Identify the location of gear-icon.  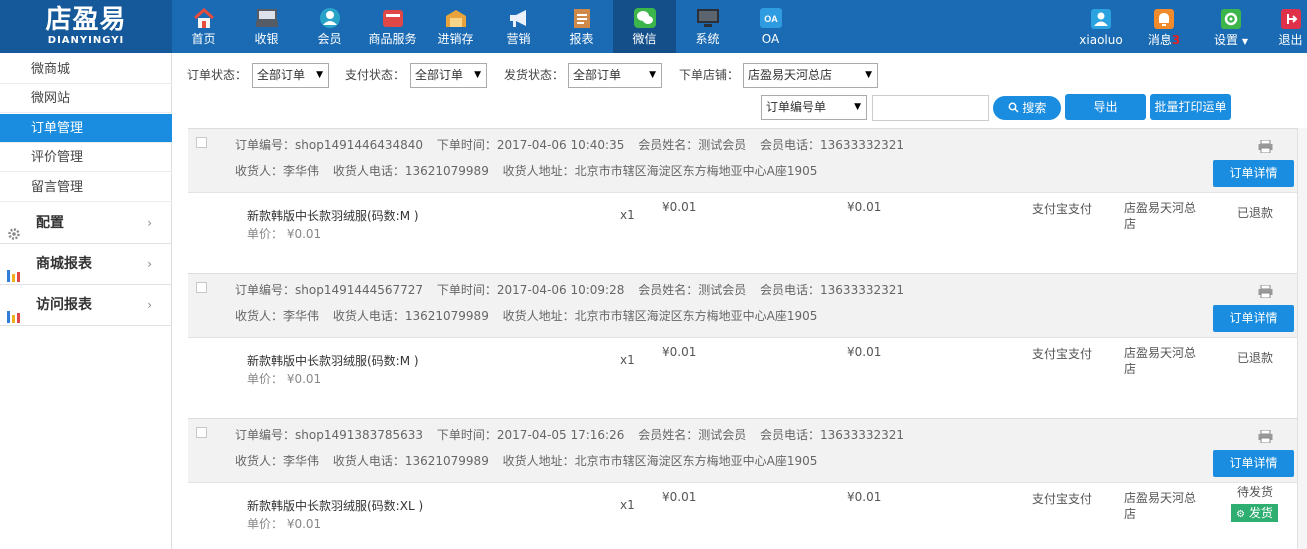
(14, 228).